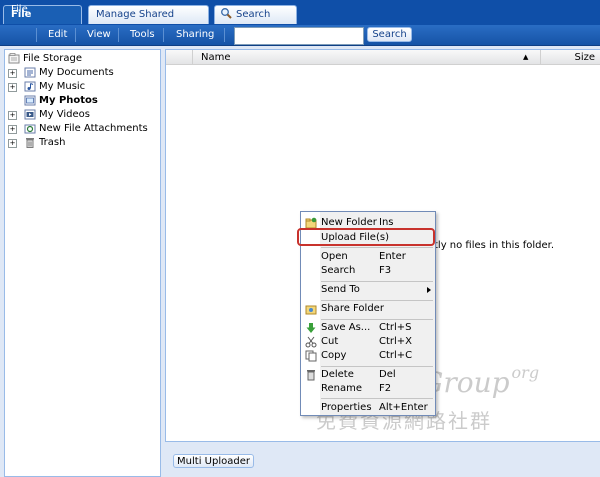 The image size is (600, 477). I want to click on tree-item-new-file-attachments: + New File Attachments, so click(83, 129).